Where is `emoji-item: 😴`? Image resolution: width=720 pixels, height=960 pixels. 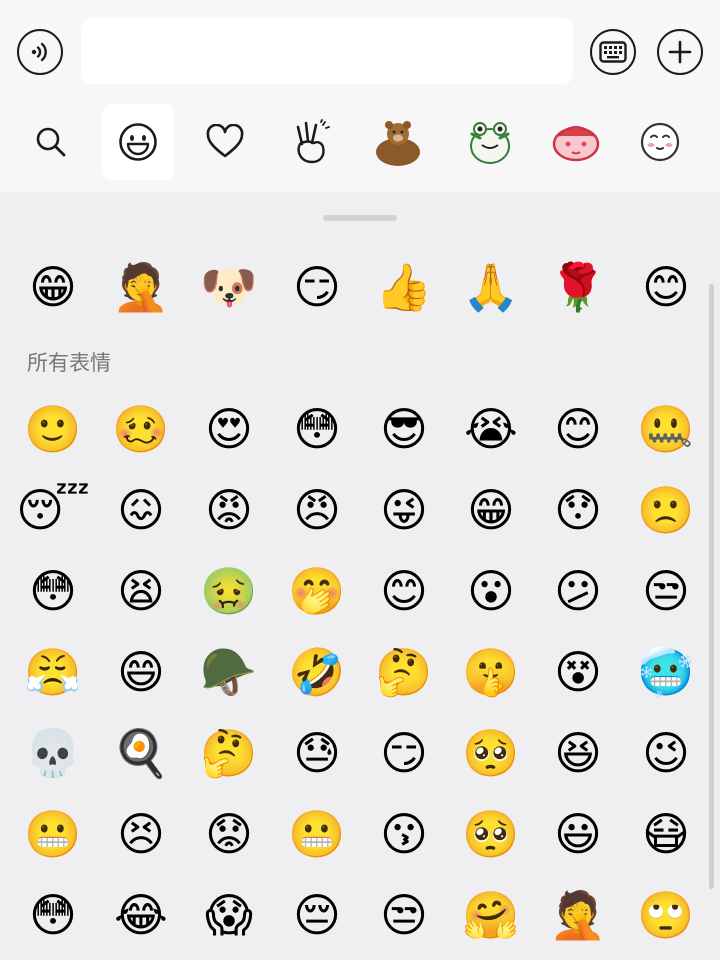 emoji-item: 😴 is located at coordinates (53, 510).